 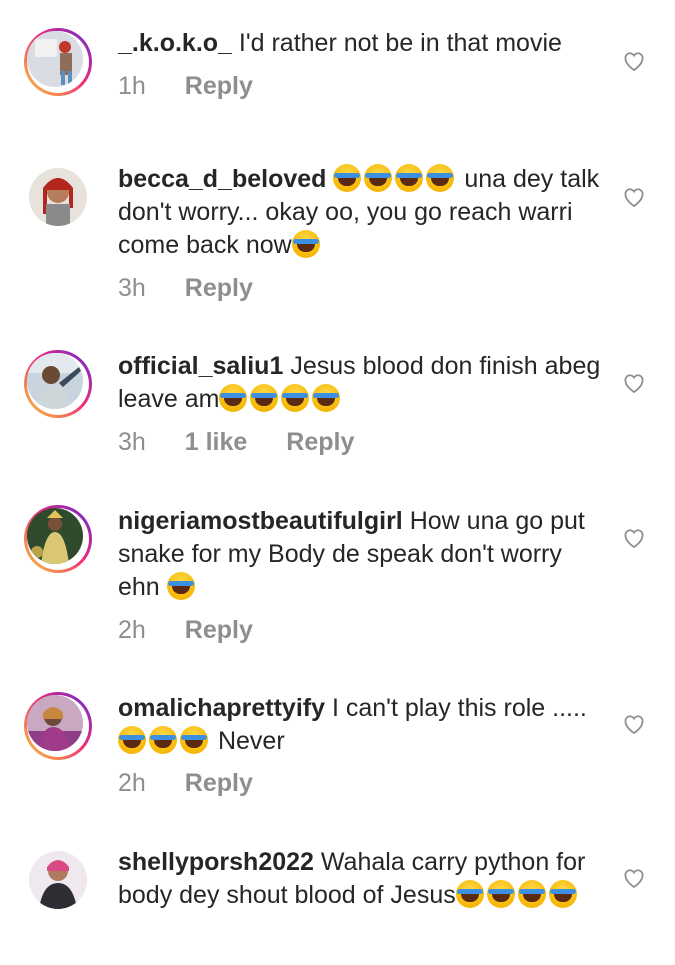 What do you see at coordinates (260, 521) in the screenshot?
I see `comment-username: nigeriamostbeautifulgirl` at bounding box center [260, 521].